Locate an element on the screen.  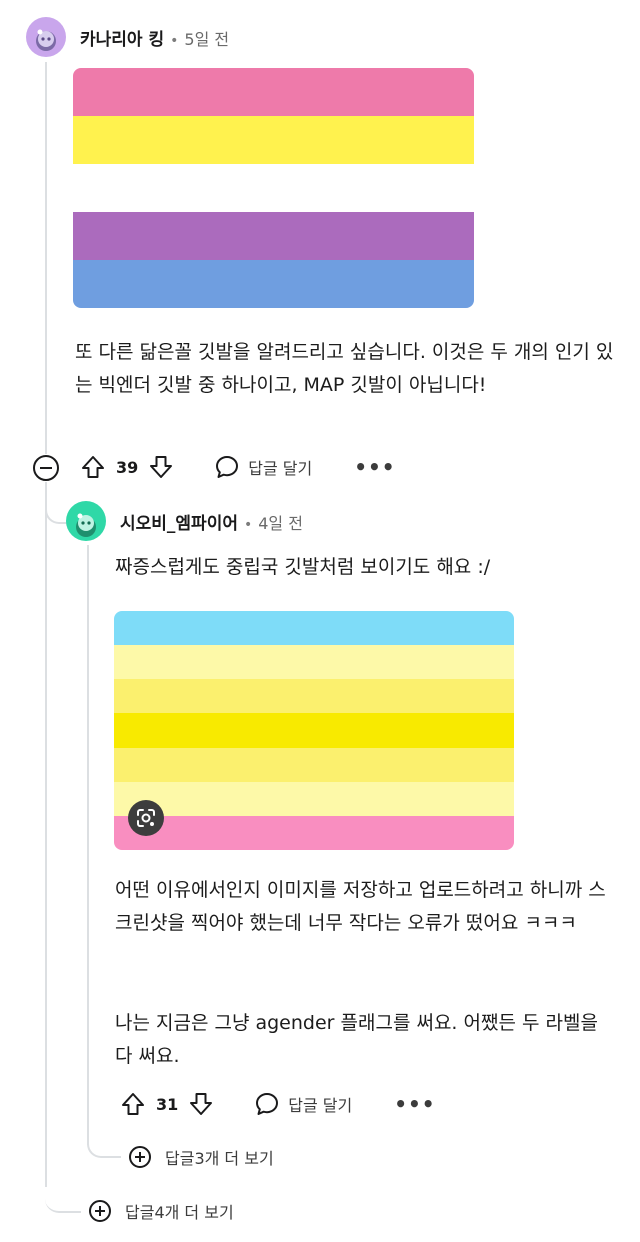
comment-author-line: 카나리아 킹 • 5일 전 is located at coordinates (154, 37).